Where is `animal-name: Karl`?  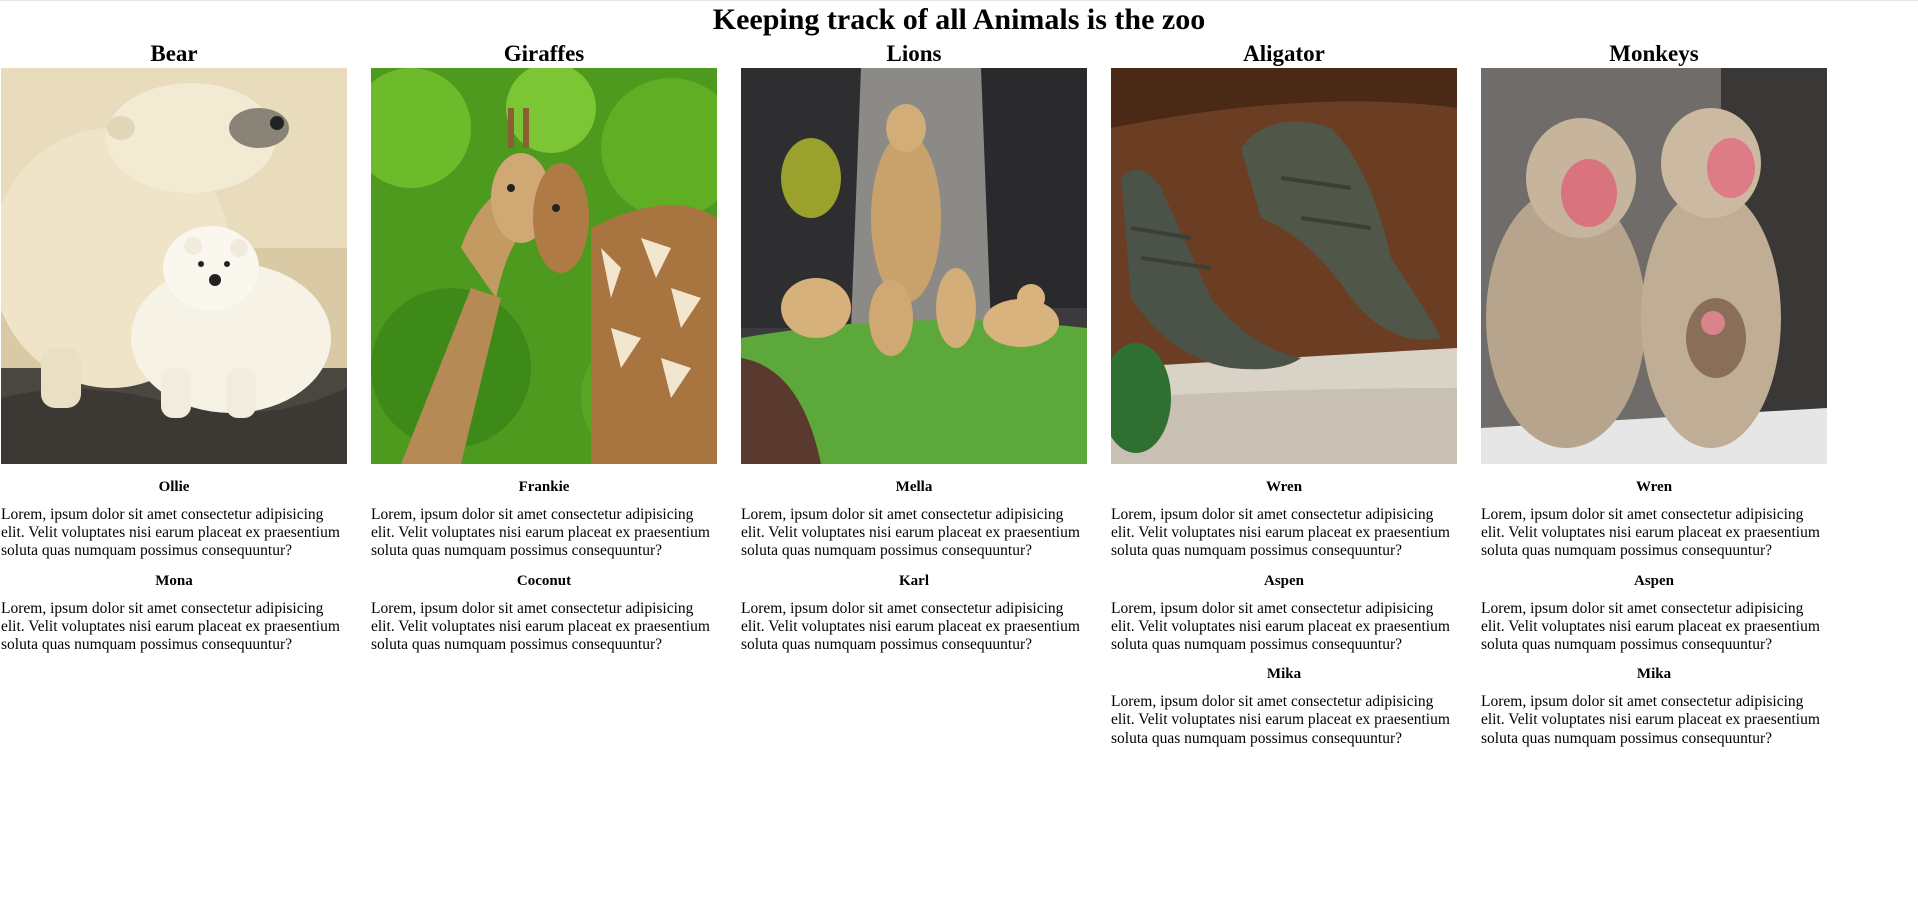
animal-name: Karl is located at coordinates (914, 580).